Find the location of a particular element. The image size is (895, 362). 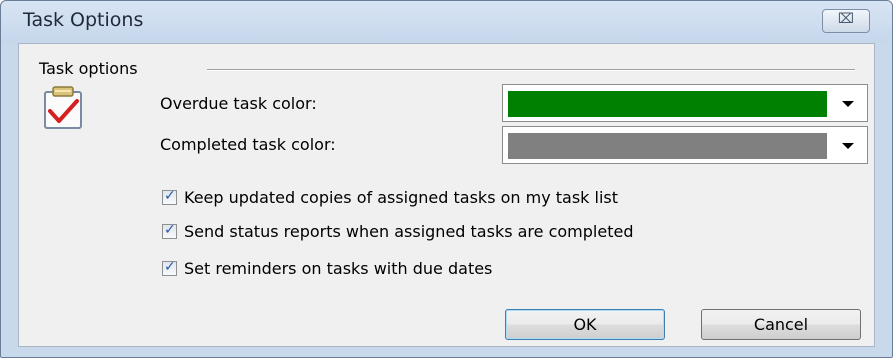

group-label: Task options is located at coordinates (88, 68).